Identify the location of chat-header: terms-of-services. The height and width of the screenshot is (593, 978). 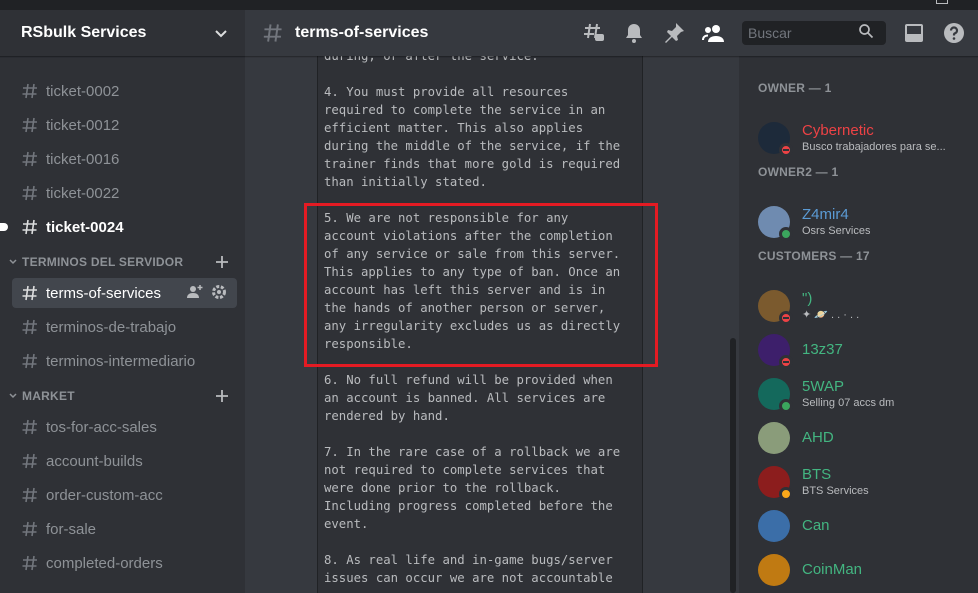
(611, 33).